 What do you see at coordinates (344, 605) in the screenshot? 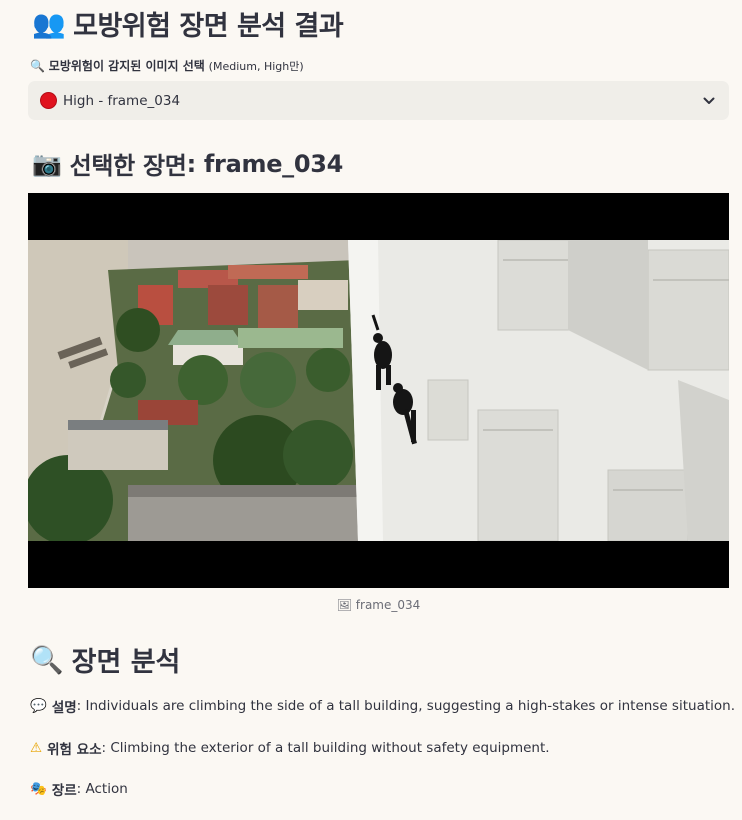
I see `image-icon: 🖼` at bounding box center [344, 605].